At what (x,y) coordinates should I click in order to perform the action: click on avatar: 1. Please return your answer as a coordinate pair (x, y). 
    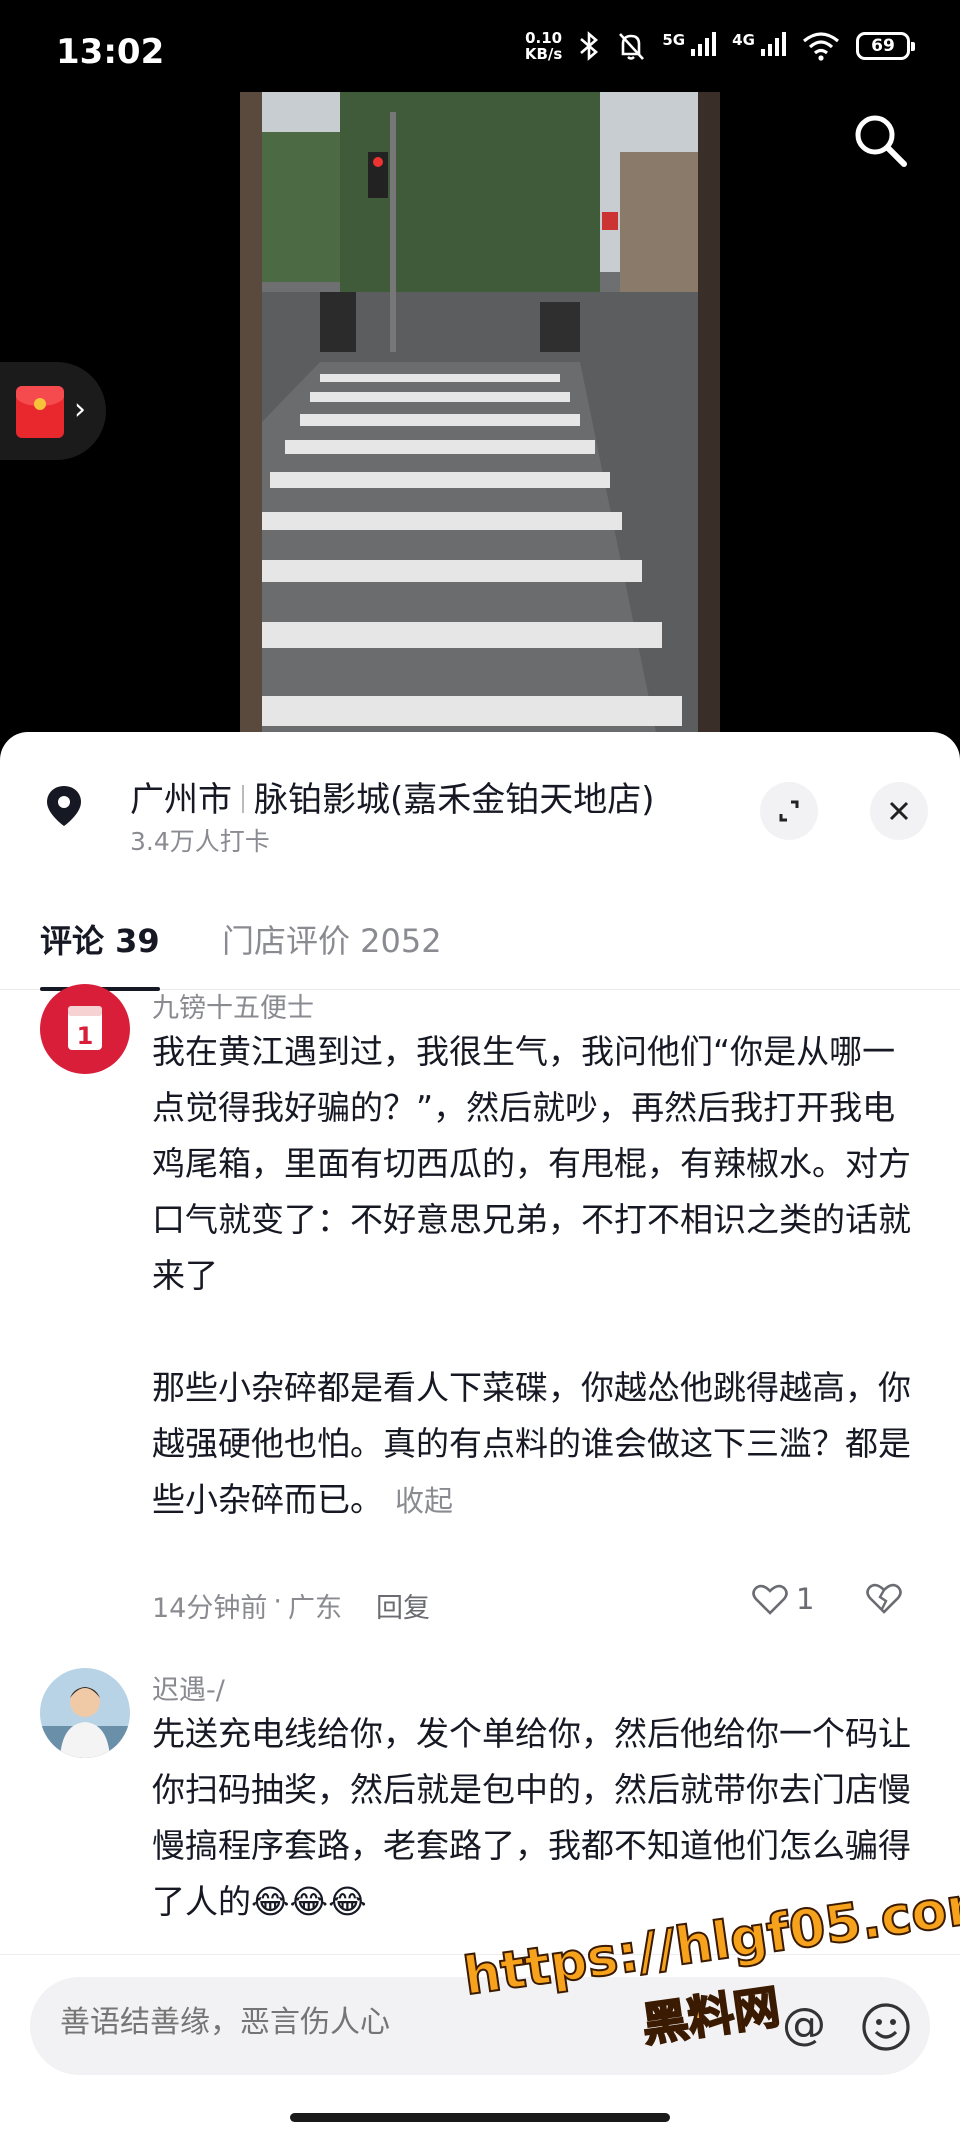
    Looking at the image, I should click on (85, 1029).